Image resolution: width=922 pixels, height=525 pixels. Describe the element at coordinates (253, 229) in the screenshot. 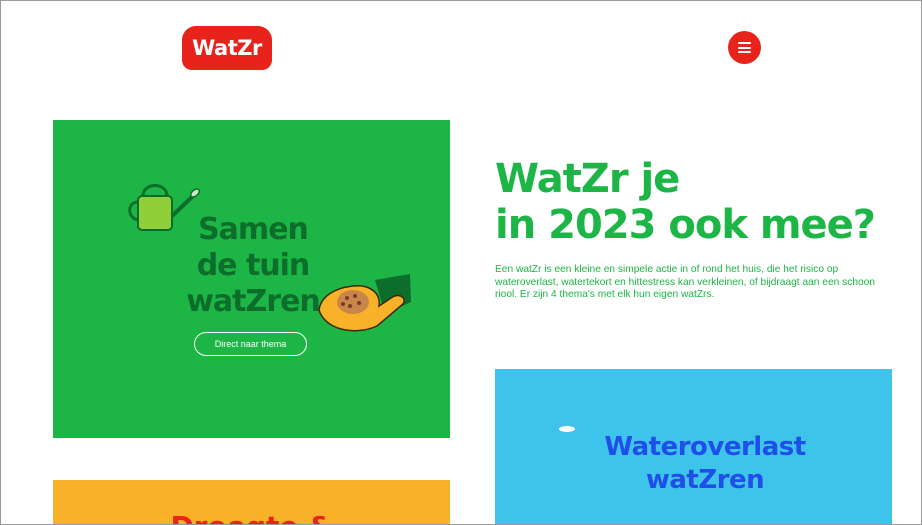

I see `card-tuin-line-1: Samen` at that location.